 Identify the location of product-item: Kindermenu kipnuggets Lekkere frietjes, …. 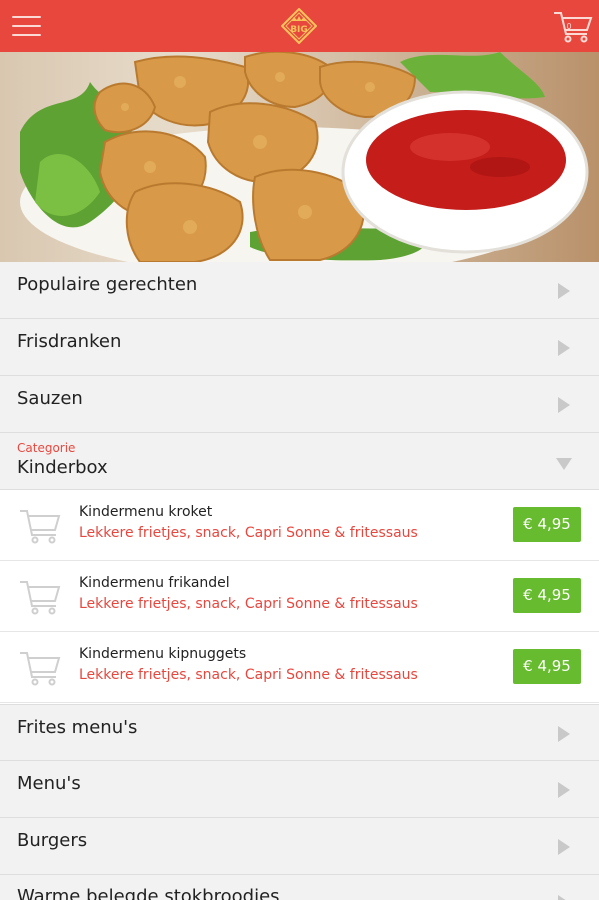
(299, 667).